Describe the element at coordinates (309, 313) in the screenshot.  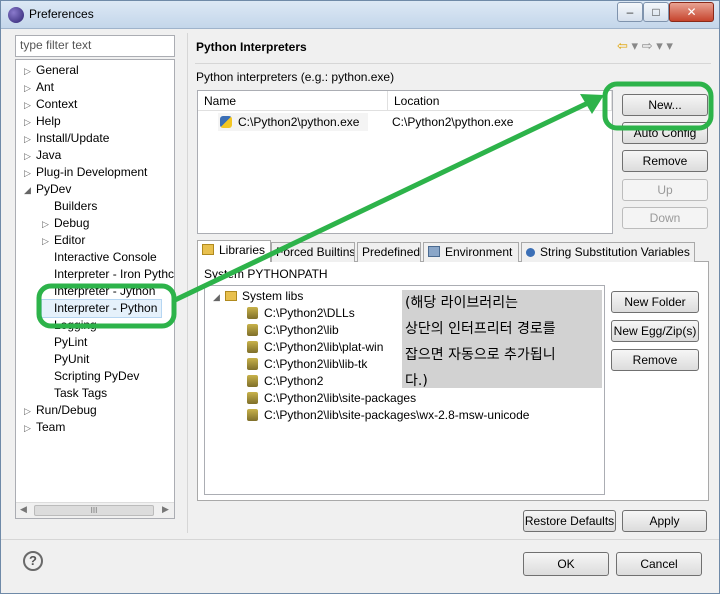
I see `library-path-label: C:\Python2\DLLs` at that location.